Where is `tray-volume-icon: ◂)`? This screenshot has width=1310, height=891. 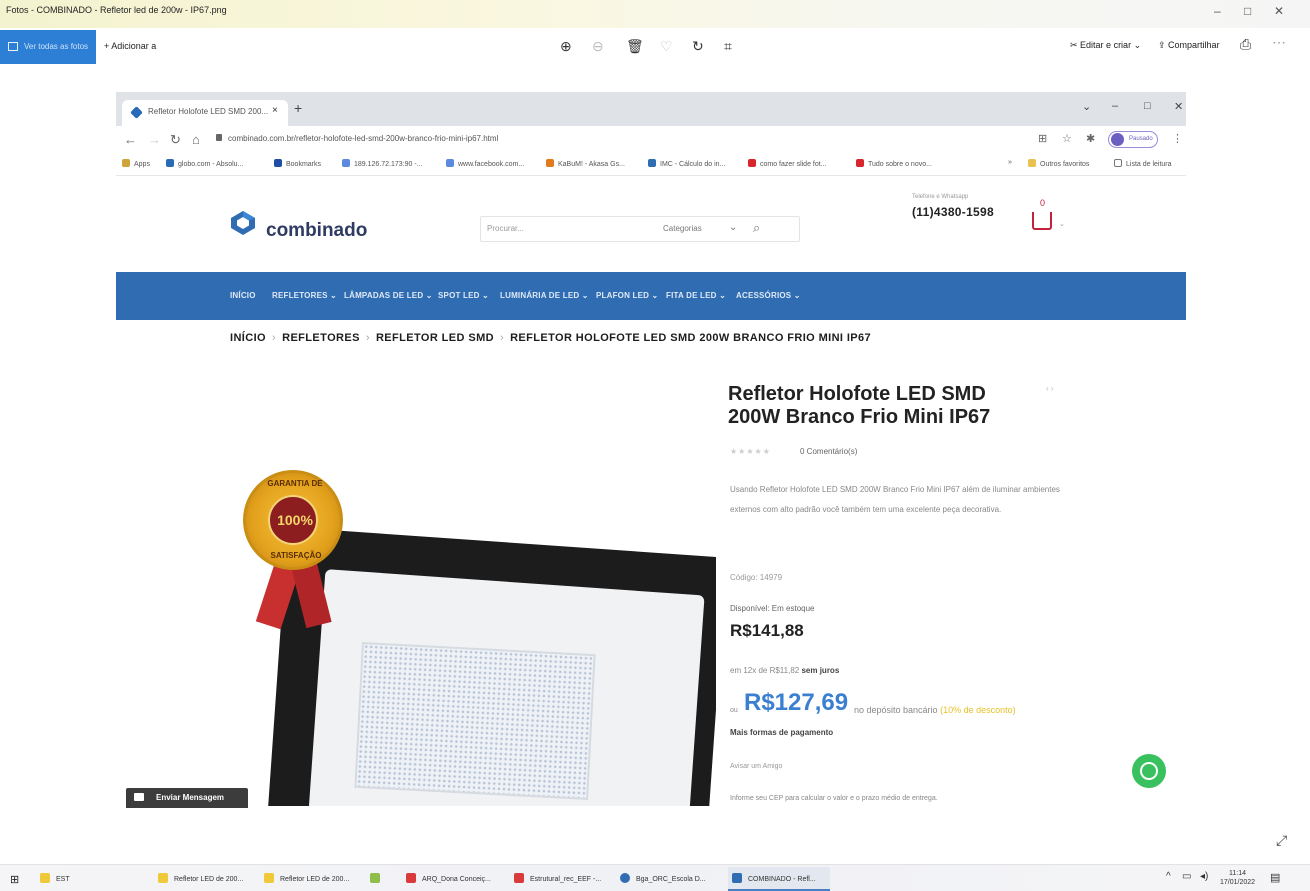
tray-volume-icon: ◂) is located at coordinates (1204, 876).